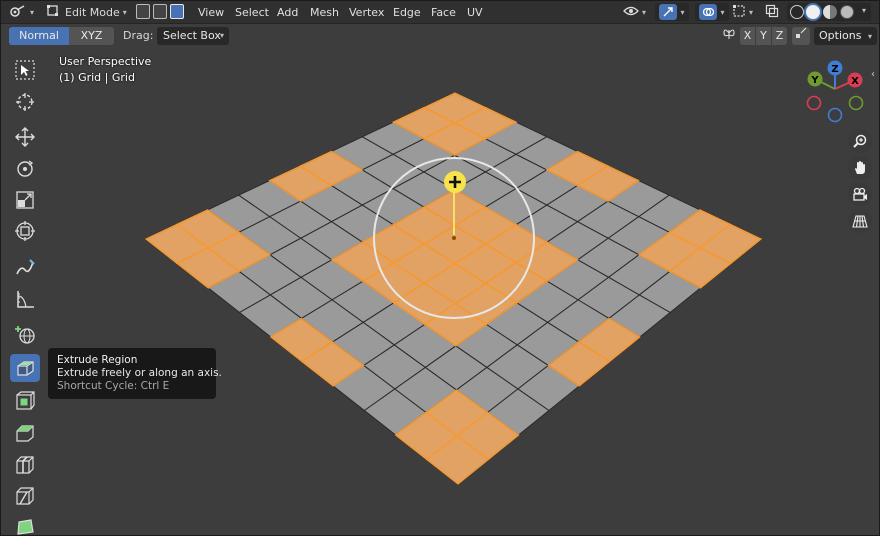 This screenshot has height=536, width=880. I want to click on zoom-view-button, so click(860, 141).